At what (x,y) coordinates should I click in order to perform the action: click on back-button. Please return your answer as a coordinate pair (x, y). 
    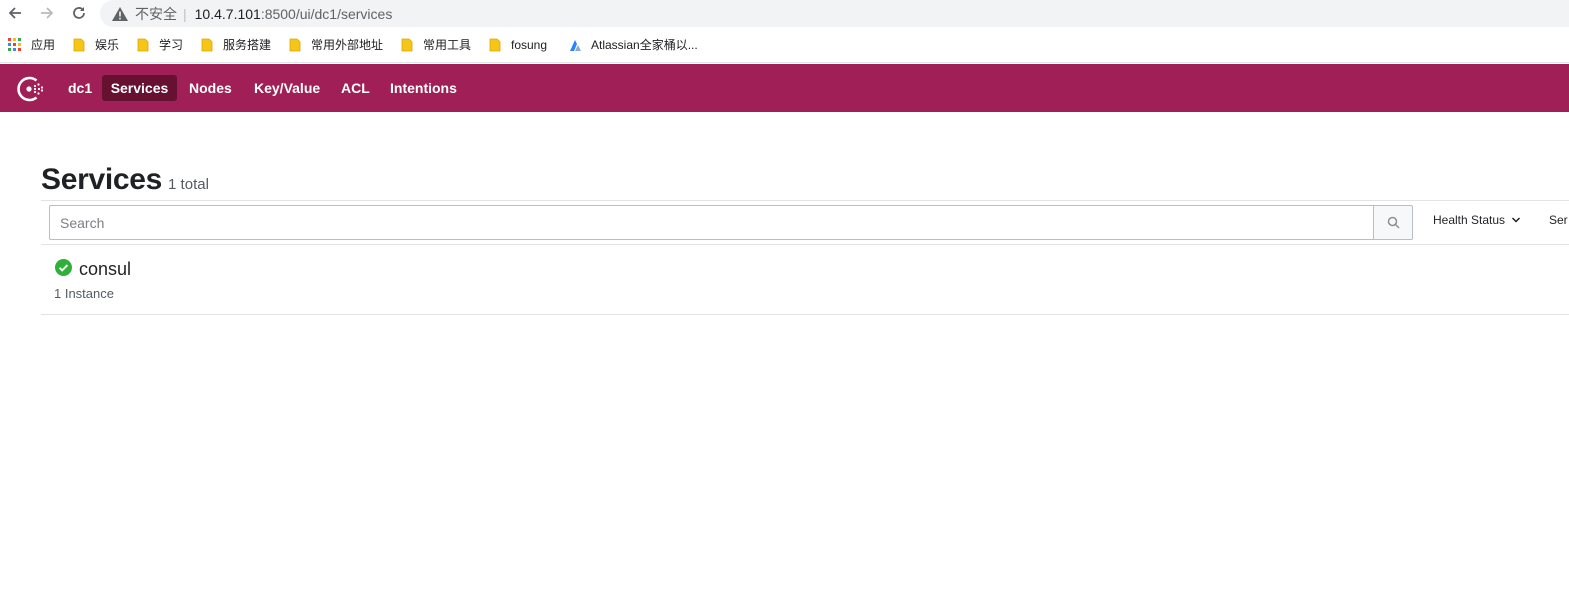
    Looking at the image, I should click on (15, 13).